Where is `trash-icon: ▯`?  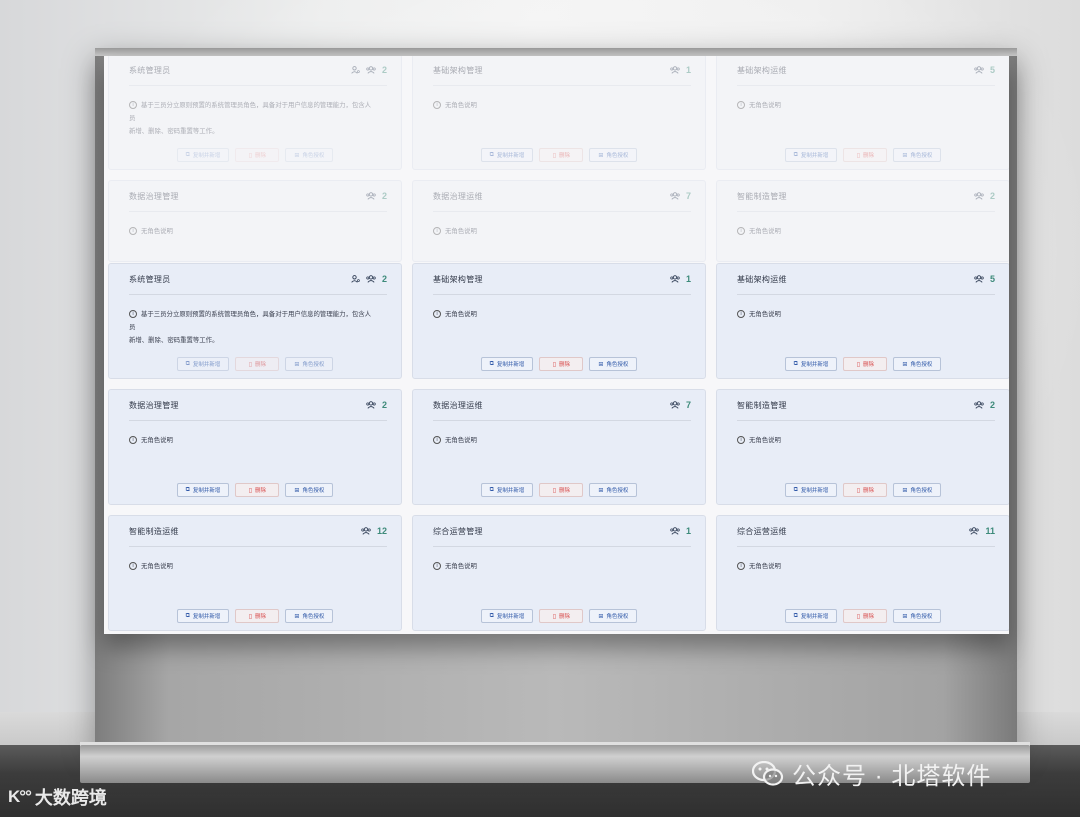
trash-icon: ▯ is located at coordinates (250, 364).